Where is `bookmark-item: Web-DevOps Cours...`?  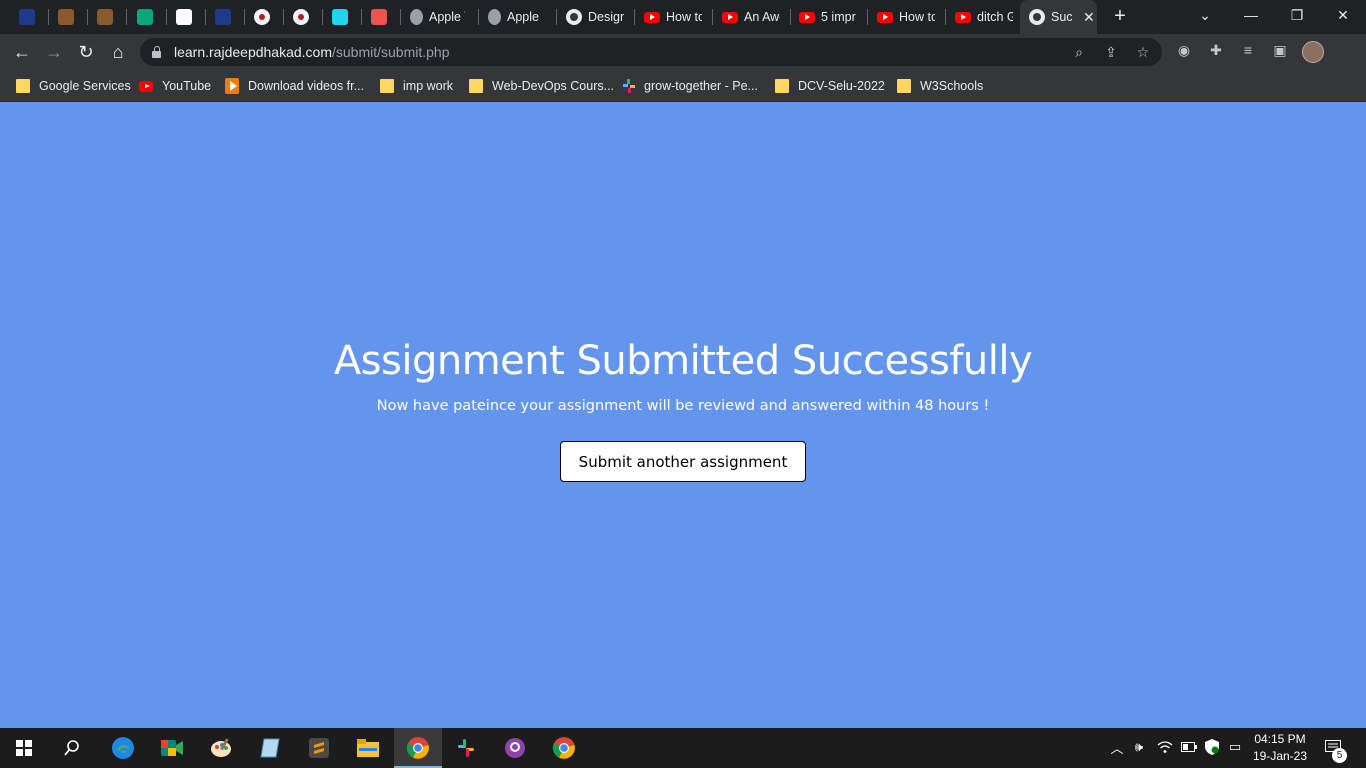
bookmark-item: Web-DevOps Cours... is located at coordinates (541, 86).